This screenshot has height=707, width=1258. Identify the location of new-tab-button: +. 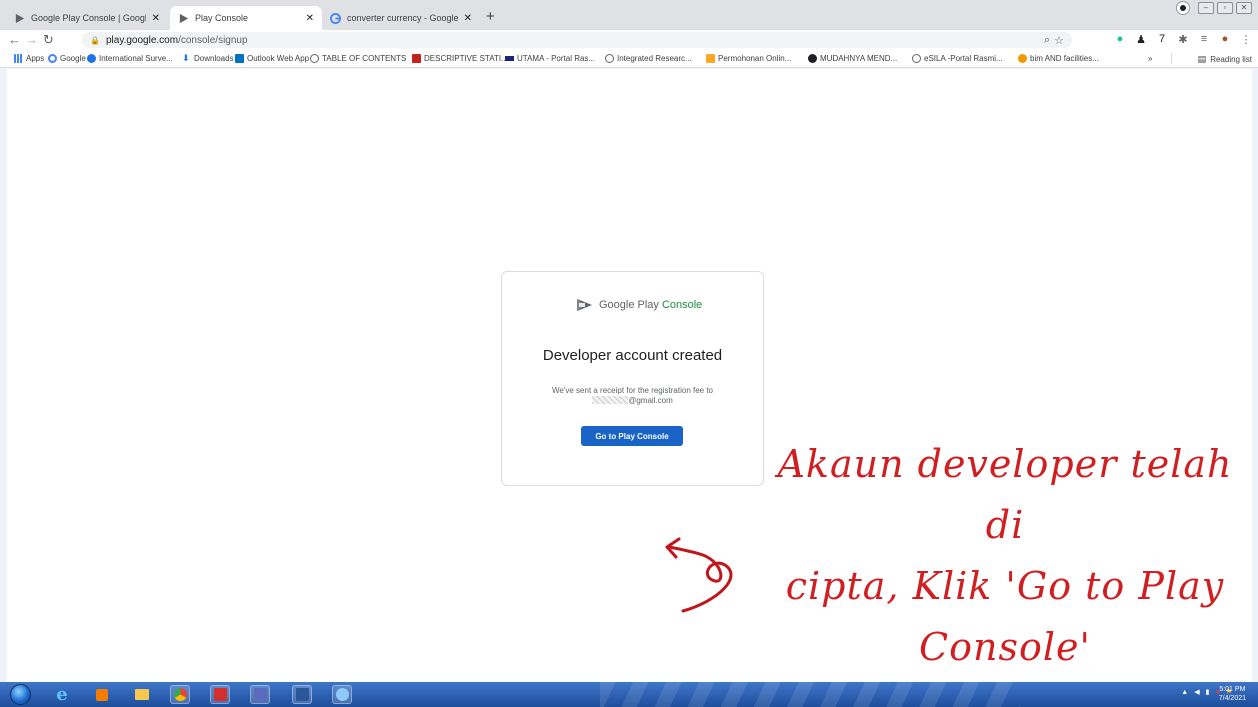
(490, 16).